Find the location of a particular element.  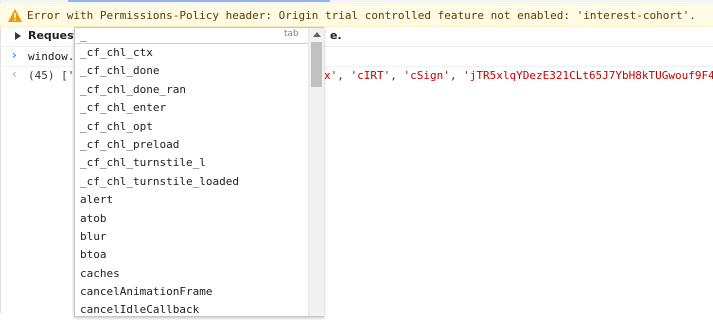

output-item: 'cIRT' is located at coordinates (370, 75).